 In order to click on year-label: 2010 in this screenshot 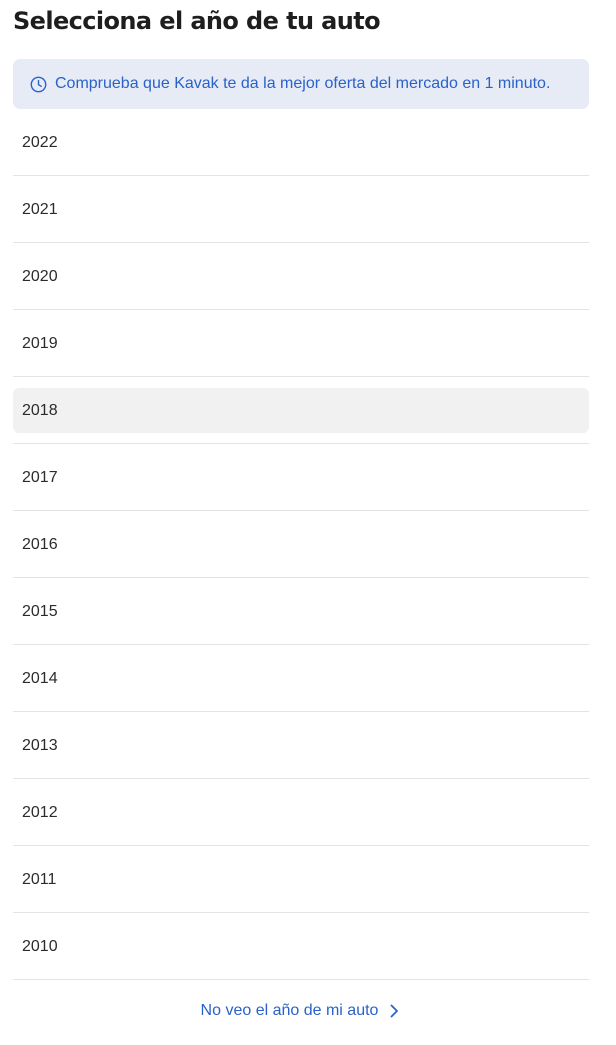, I will do `click(40, 946)`.